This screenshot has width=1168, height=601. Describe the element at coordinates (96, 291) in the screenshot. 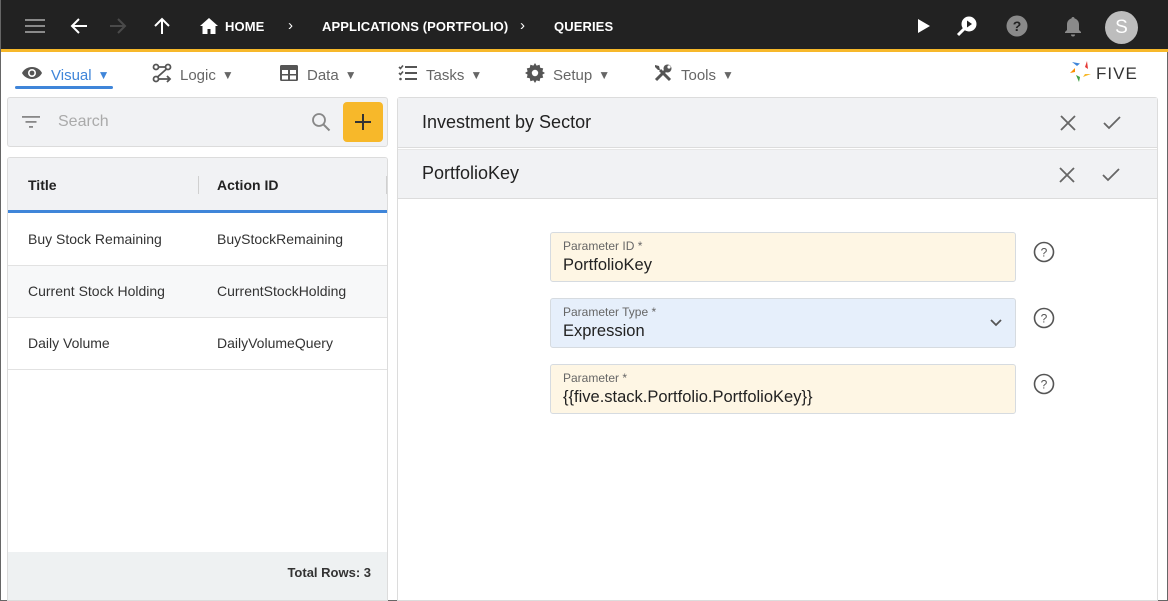

I see `cell-title: Current Stock Holding` at that location.